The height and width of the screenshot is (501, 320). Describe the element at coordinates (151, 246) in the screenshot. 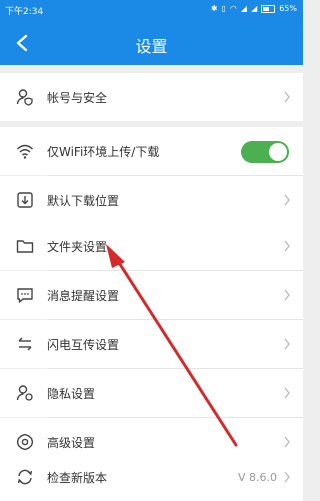

I see `settings-item-folder: 文件夹设置` at that location.